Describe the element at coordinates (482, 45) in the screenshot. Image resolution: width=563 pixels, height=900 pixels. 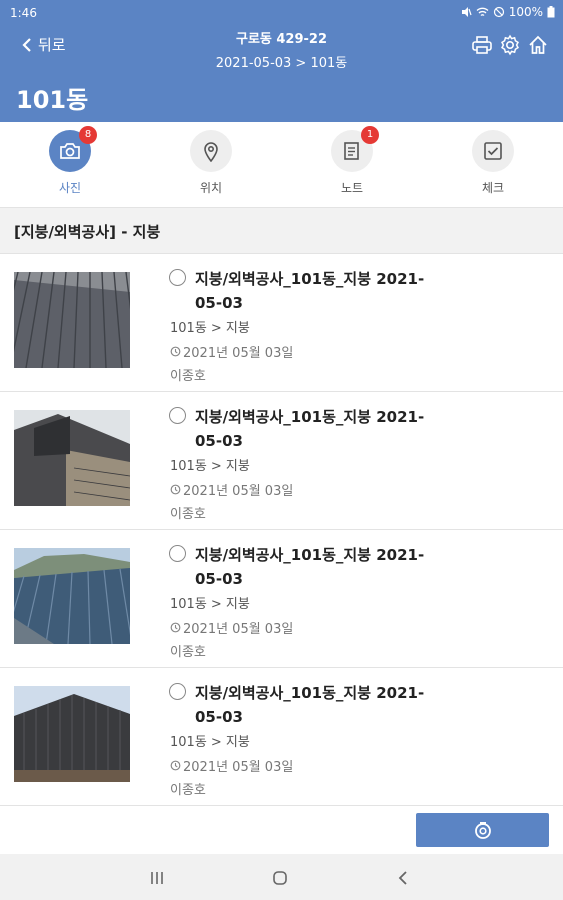
I see `print-icon` at that location.